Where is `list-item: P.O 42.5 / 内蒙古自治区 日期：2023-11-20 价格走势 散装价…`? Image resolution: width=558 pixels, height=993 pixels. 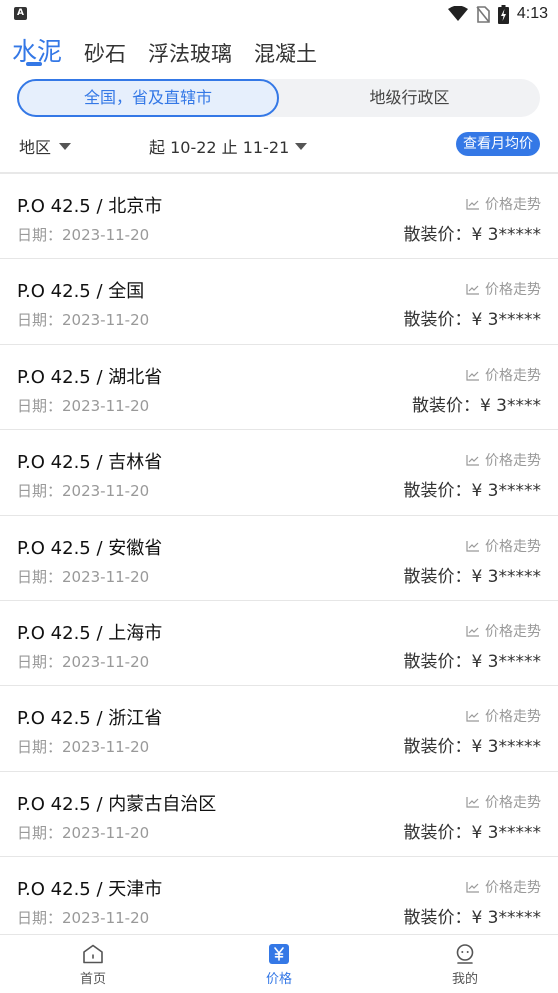
list-item: P.O 42.5 / 内蒙古自治区 日期：2023-11-20 价格走势 散装价… is located at coordinates (279, 815).